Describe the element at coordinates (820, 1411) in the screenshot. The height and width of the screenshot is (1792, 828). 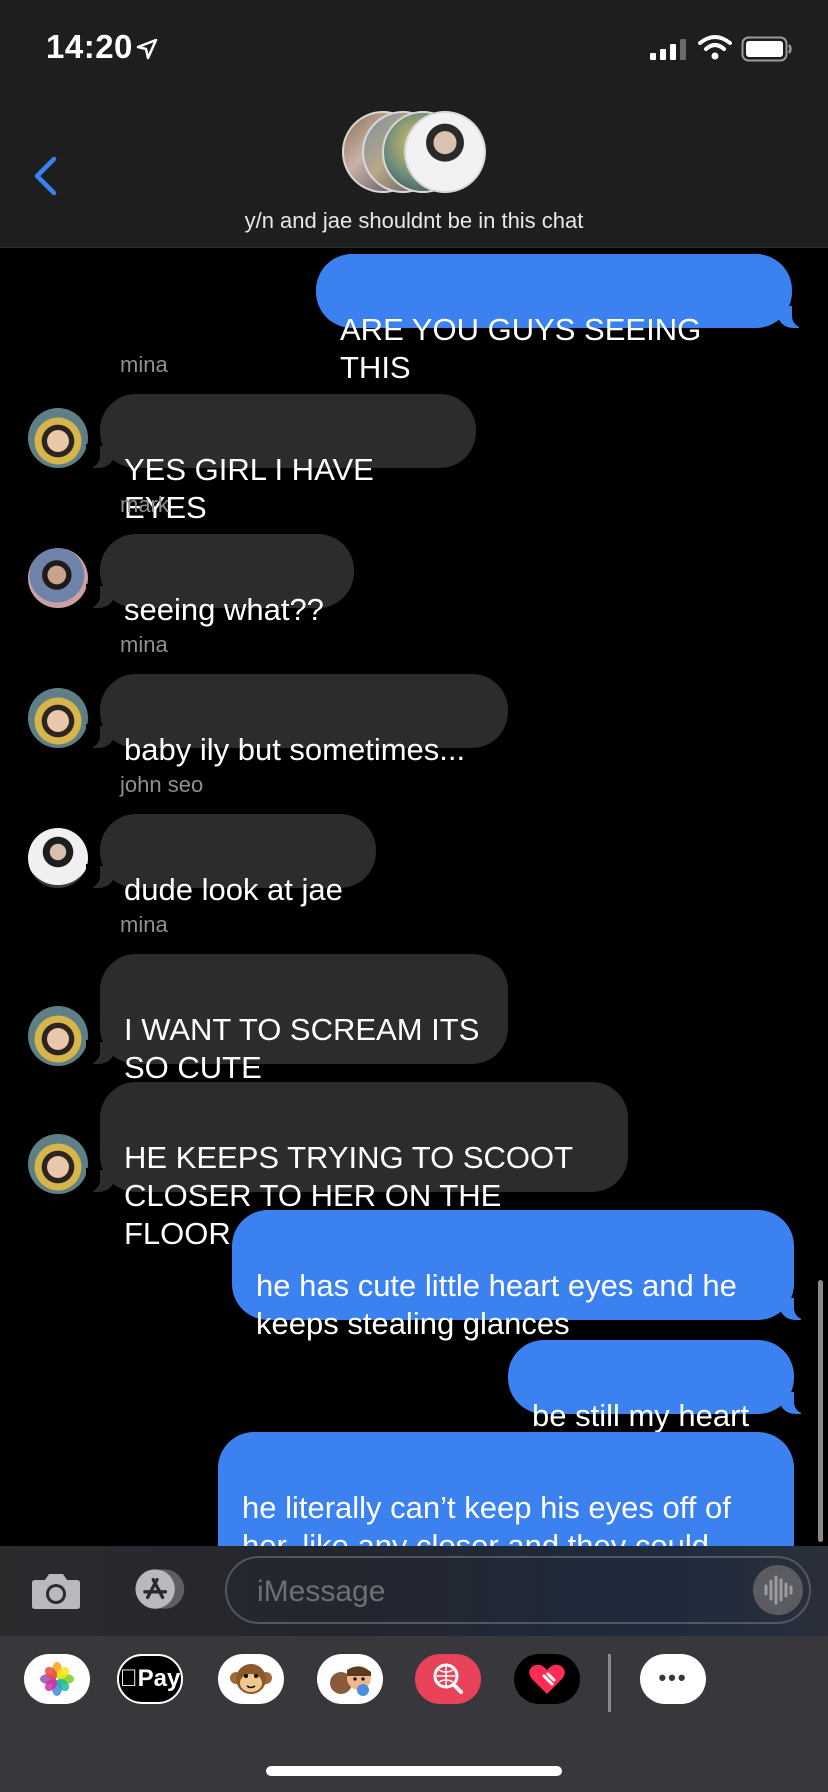
I see `scroll-indicator` at that location.